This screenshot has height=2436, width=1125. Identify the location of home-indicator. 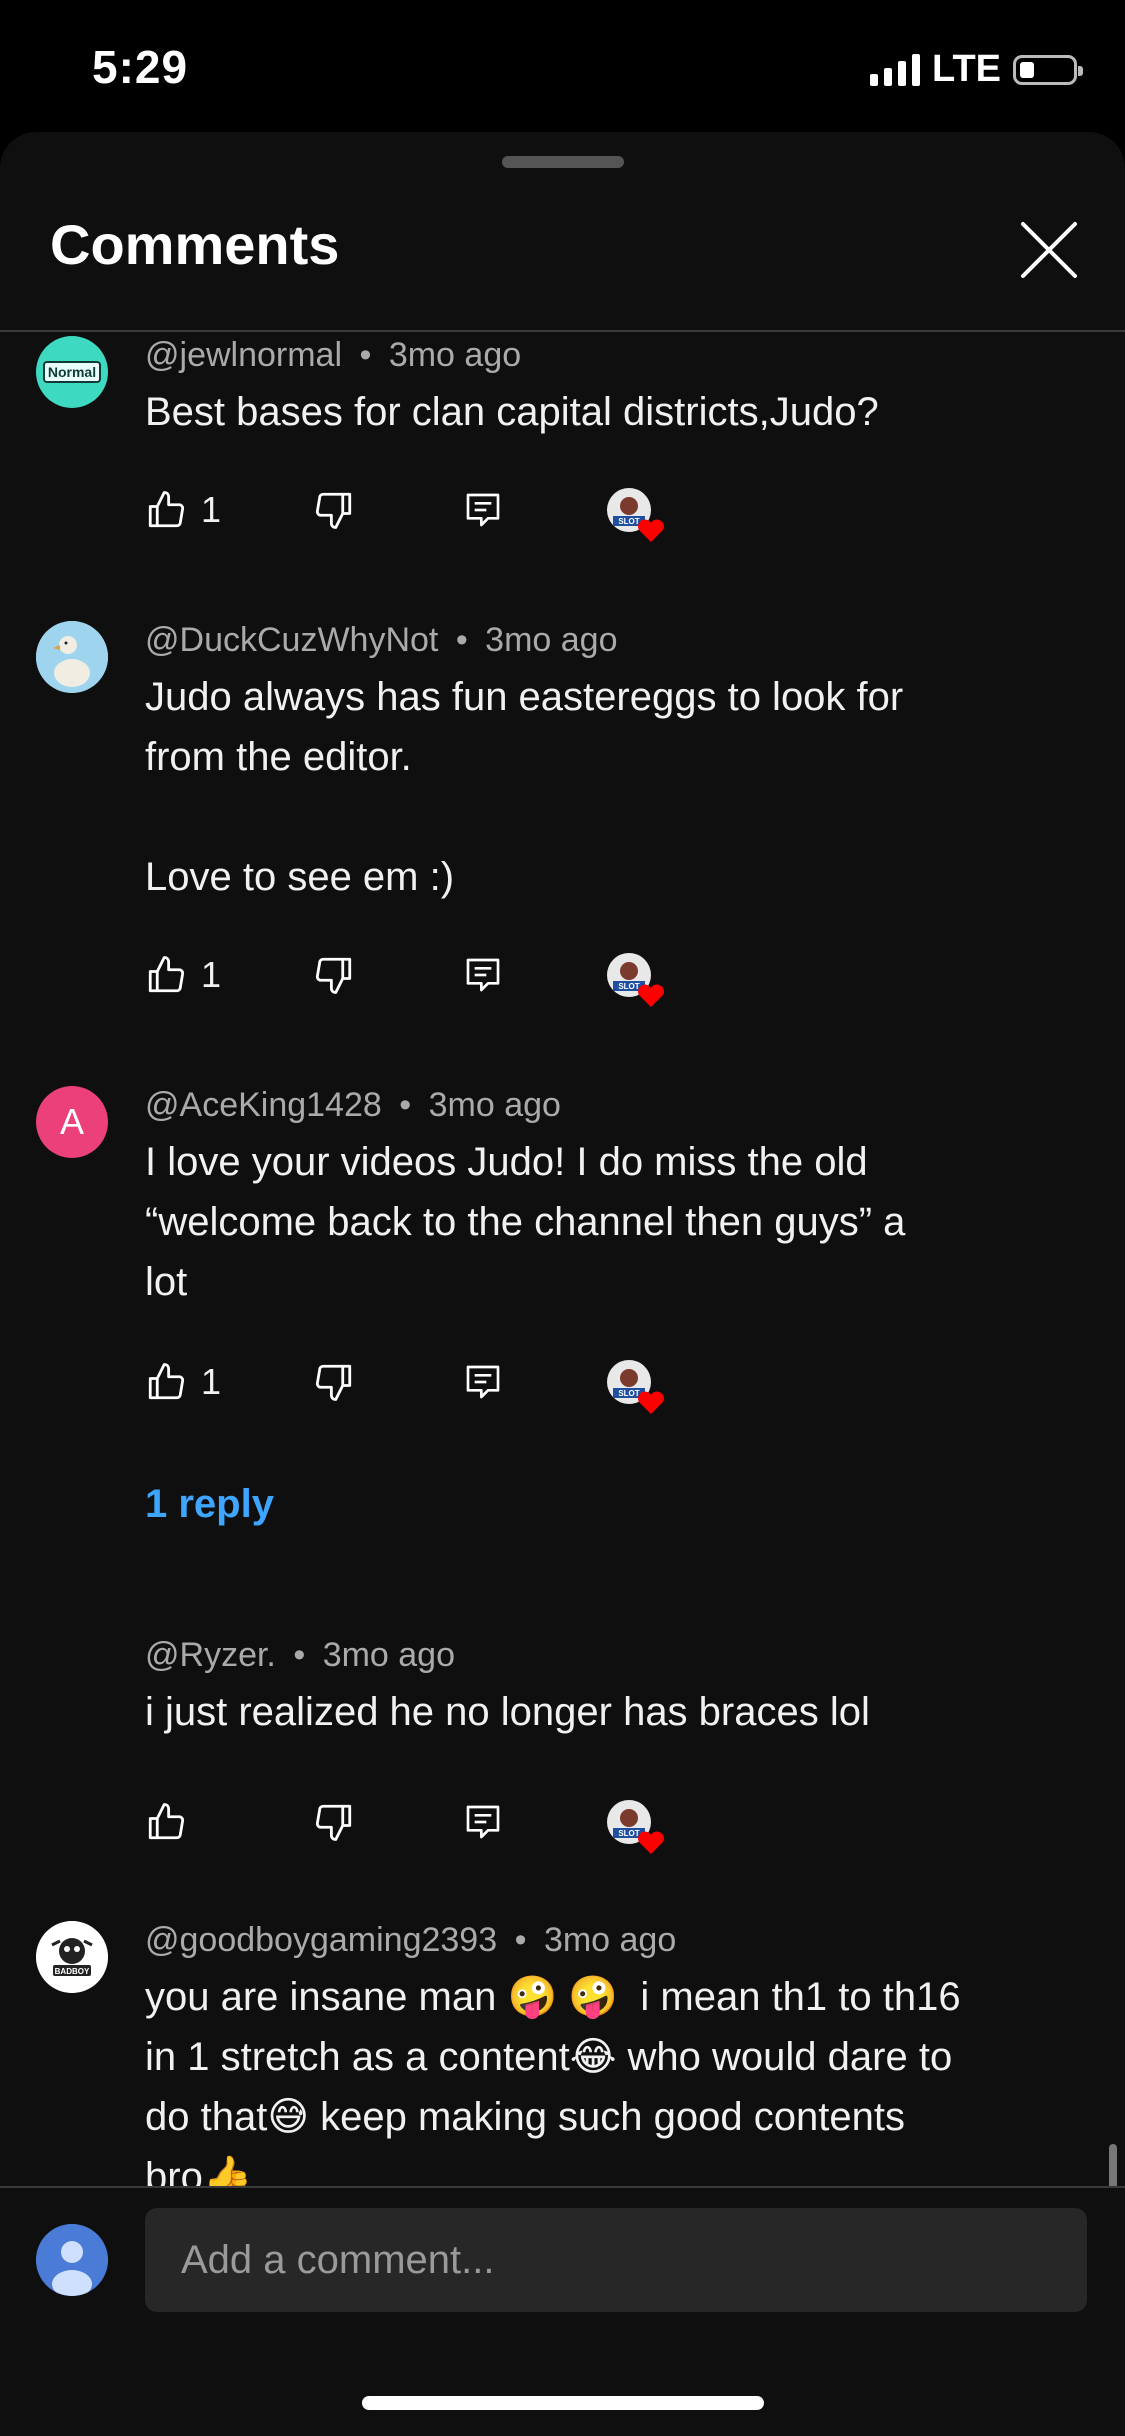
(563, 2403).